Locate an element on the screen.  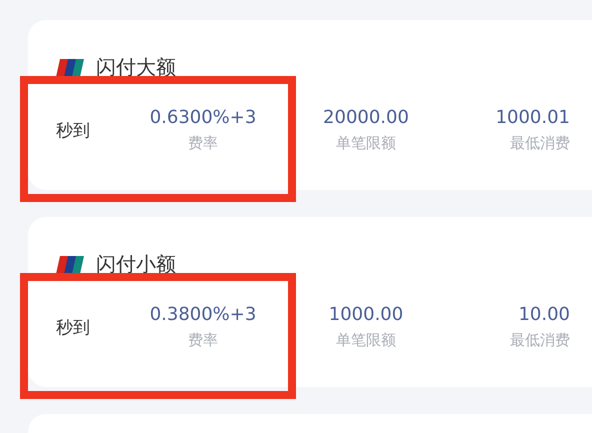
stat-value: 0.3800%+3 is located at coordinates (203, 314).